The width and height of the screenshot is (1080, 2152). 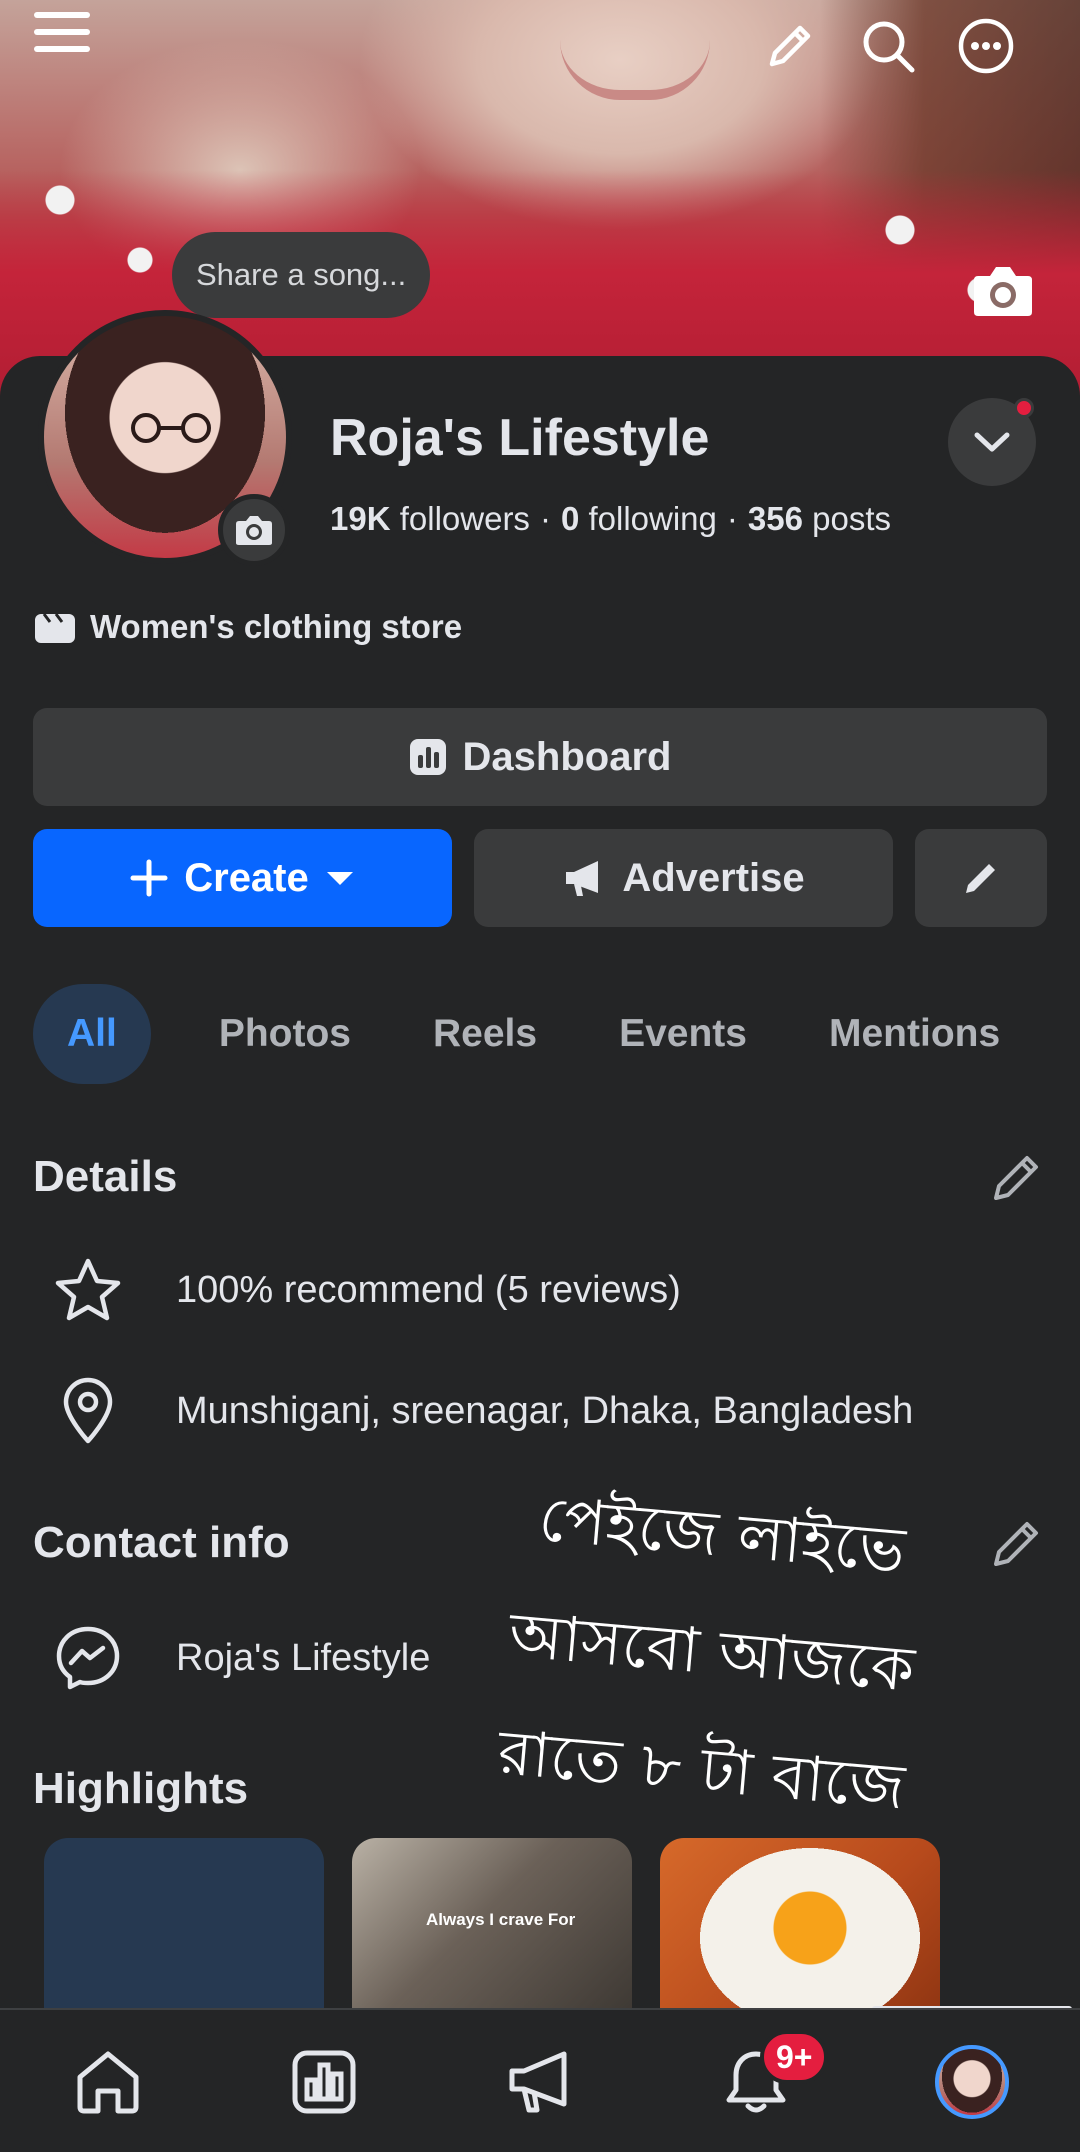 I want to click on nav-home, so click(x=108, y=2081).